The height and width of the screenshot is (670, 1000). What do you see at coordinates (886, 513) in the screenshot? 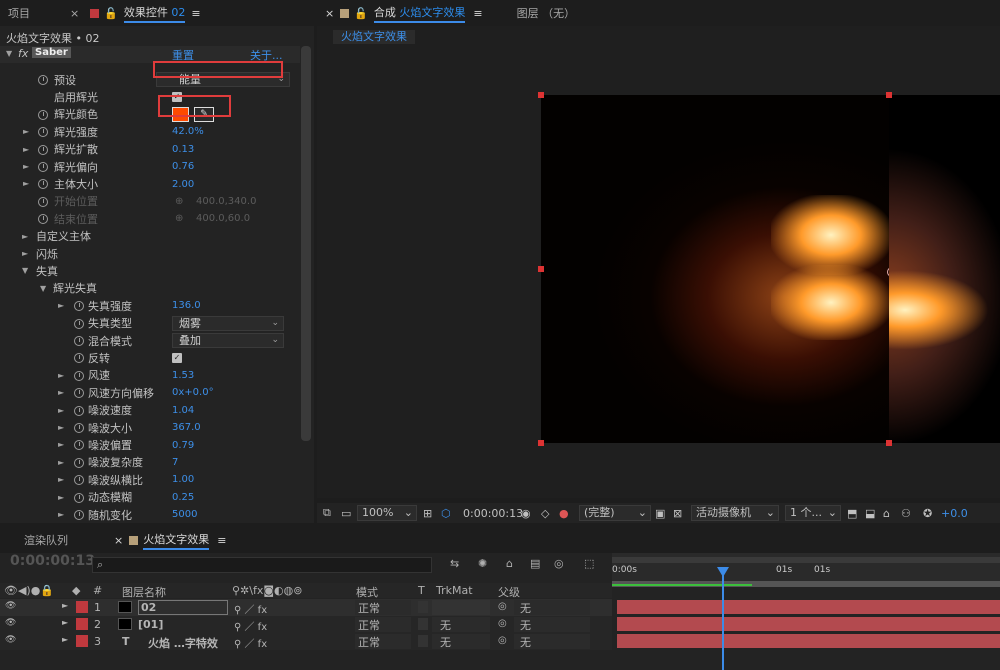
I see `fast-preview-icon: ⌂` at bounding box center [886, 513].